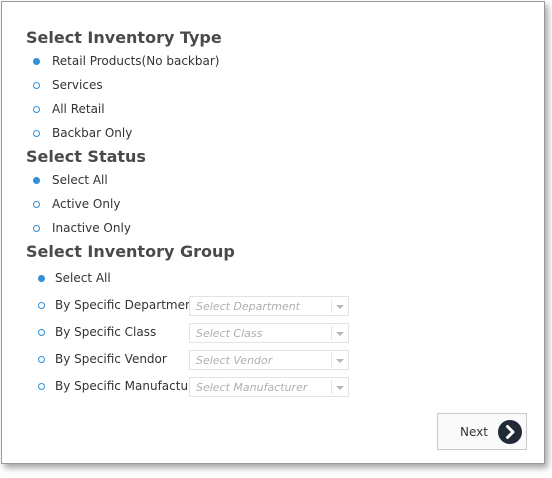  I want to click on inventory-type-title: Select Inventory Type, so click(124, 37).